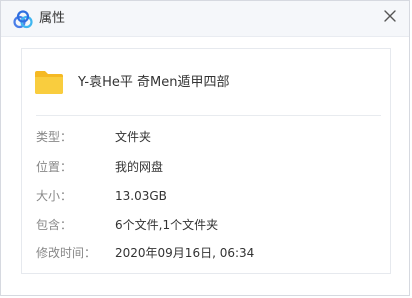 This screenshot has width=412, height=298. I want to click on property-row-location: 位置： 我的网盘, so click(208, 167).